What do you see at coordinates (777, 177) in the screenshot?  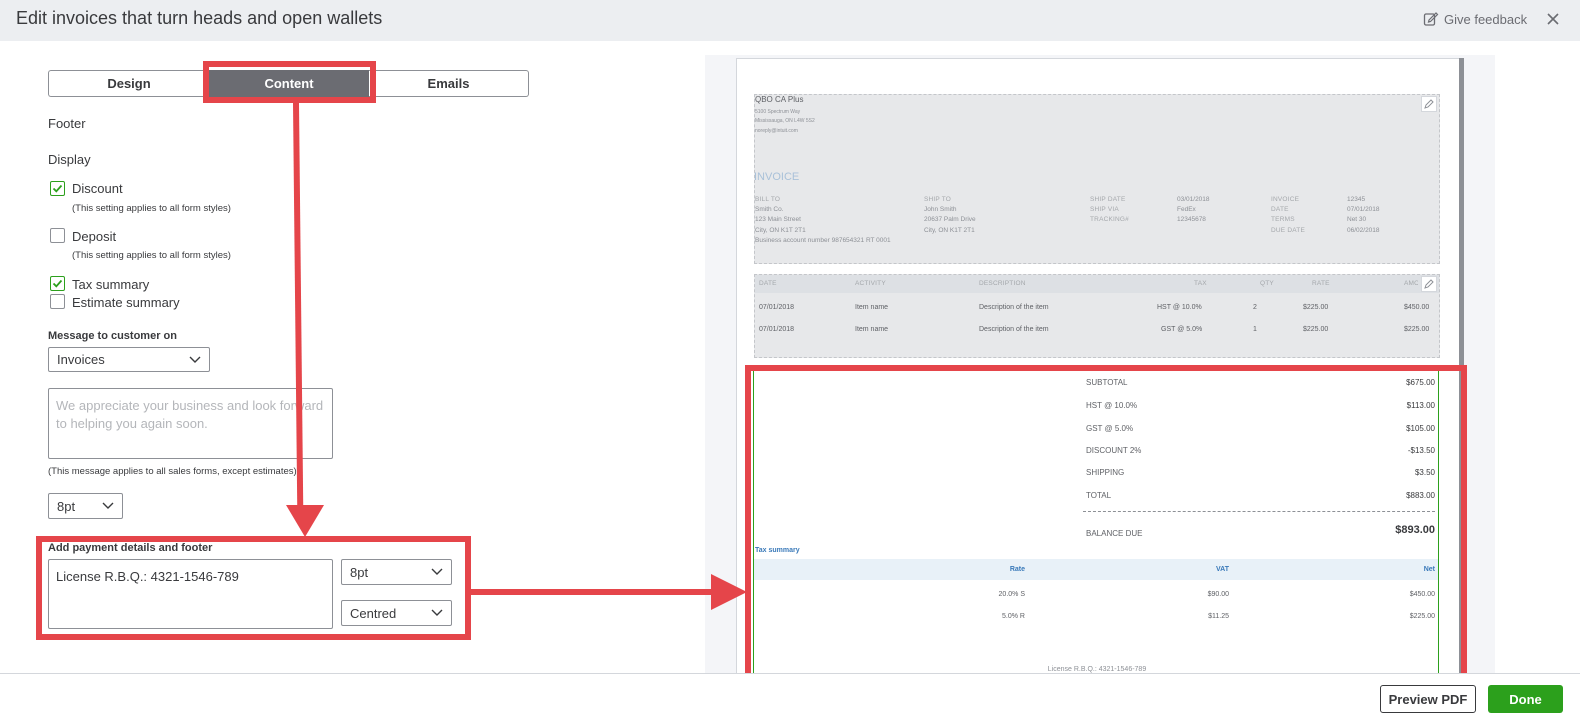 I see `invoice-title: INVOICE` at bounding box center [777, 177].